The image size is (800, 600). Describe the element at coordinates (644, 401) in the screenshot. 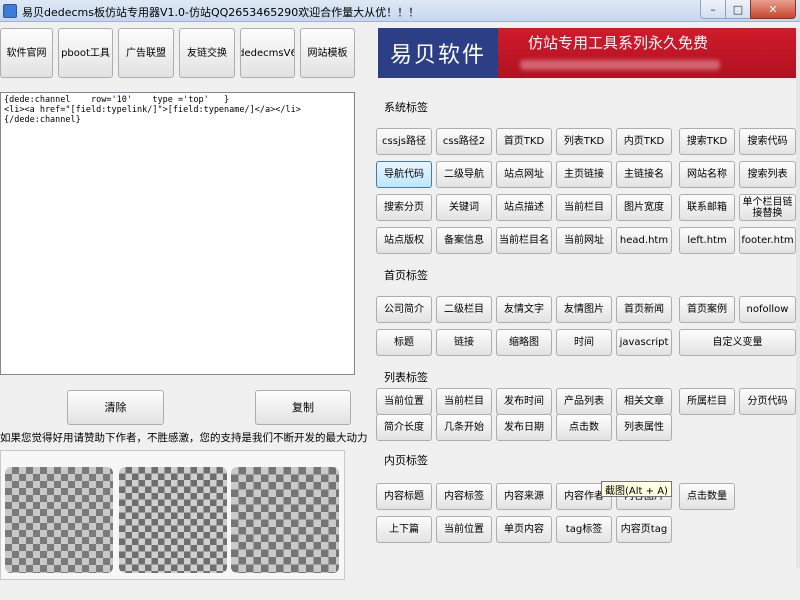

I see `tag-button: 相关文章` at that location.